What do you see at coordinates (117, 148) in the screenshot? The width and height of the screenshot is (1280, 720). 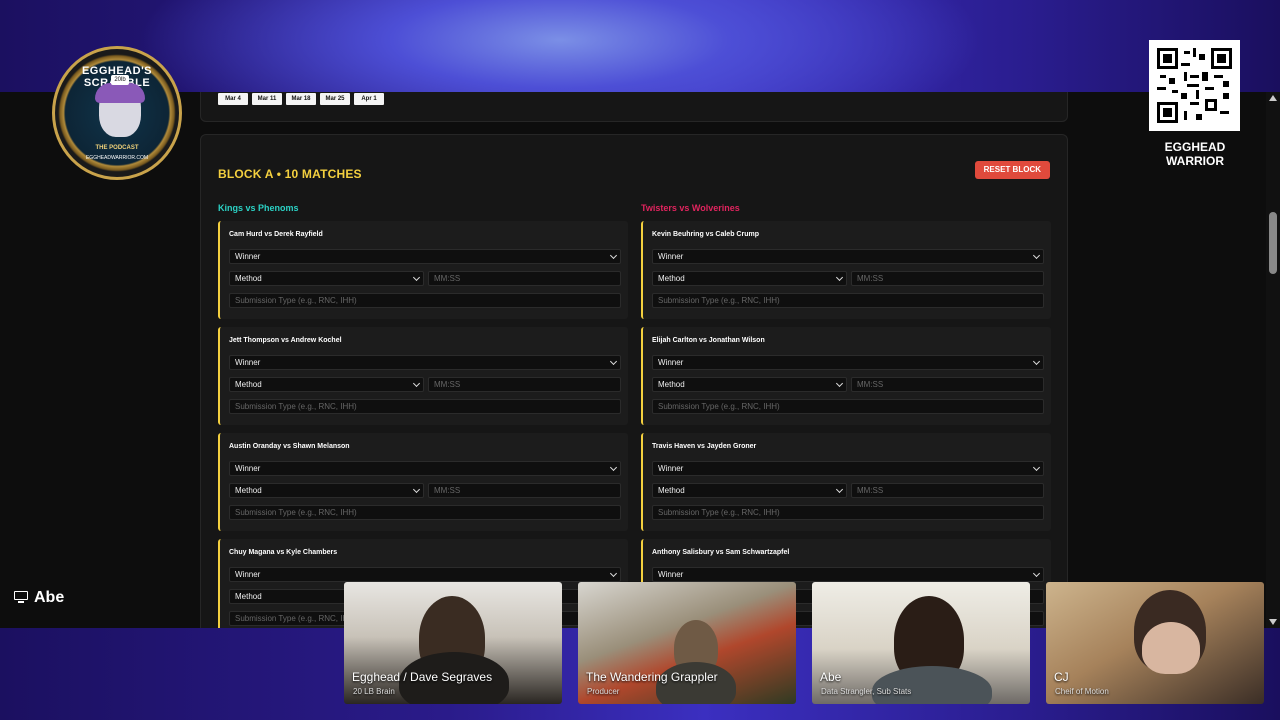 I see `logo-subtitle: THE PODCAST` at bounding box center [117, 148].